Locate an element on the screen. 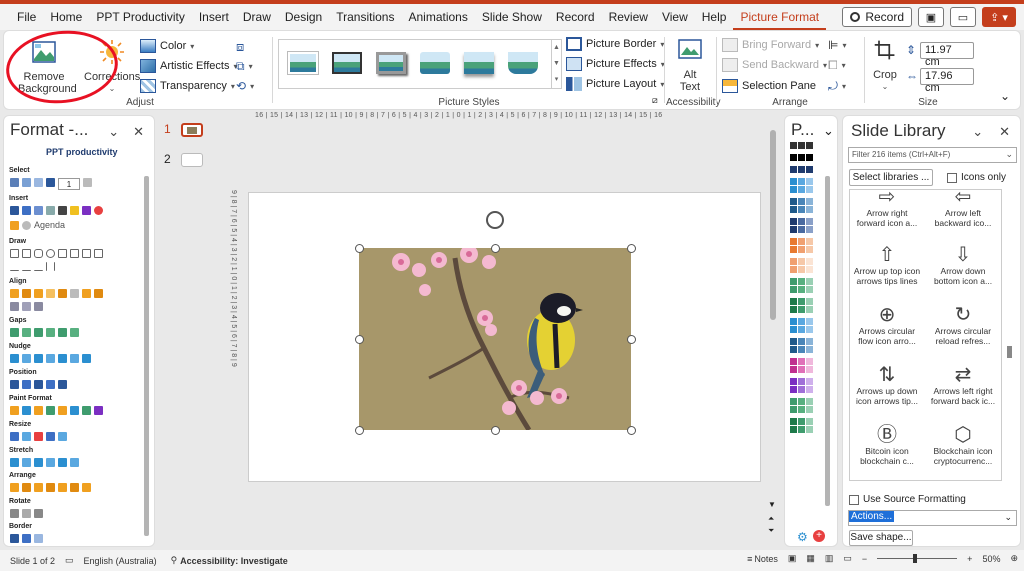 The height and width of the screenshot is (571, 1024). menu-picture-format: Picture Format is located at coordinates (780, 17).